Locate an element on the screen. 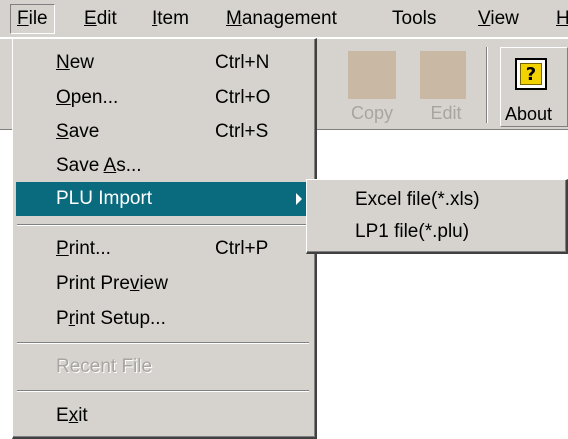 This screenshot has height=439, width=568. menu-item-shortcut: Ctrl+N is located at coordinates (242, 62).